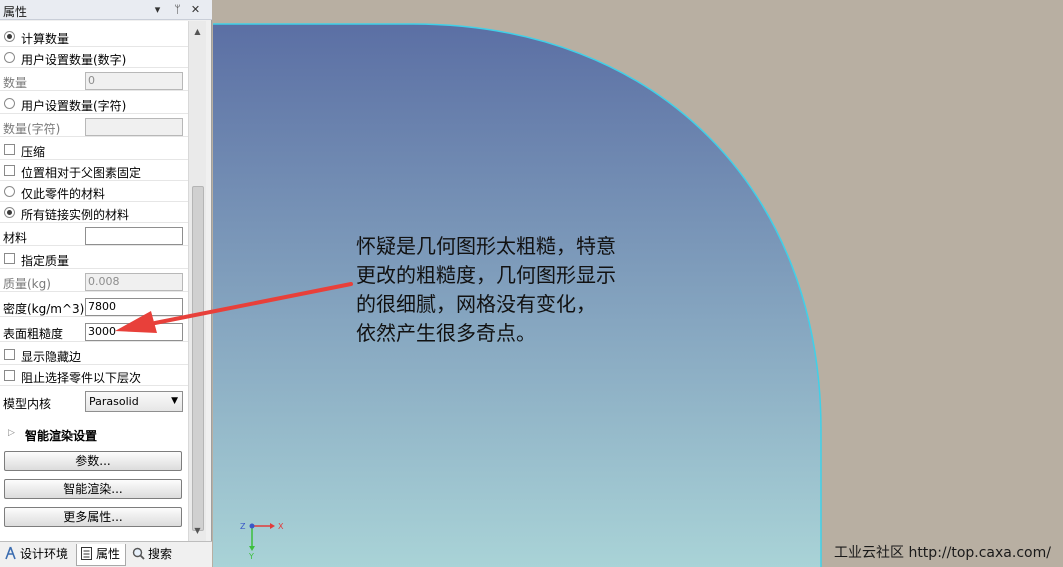 The image size is (1063, 567). Describe the element at coordinates (9, 354) in the screenshot. I see `show-hidden-edges-checkbox` at that location.